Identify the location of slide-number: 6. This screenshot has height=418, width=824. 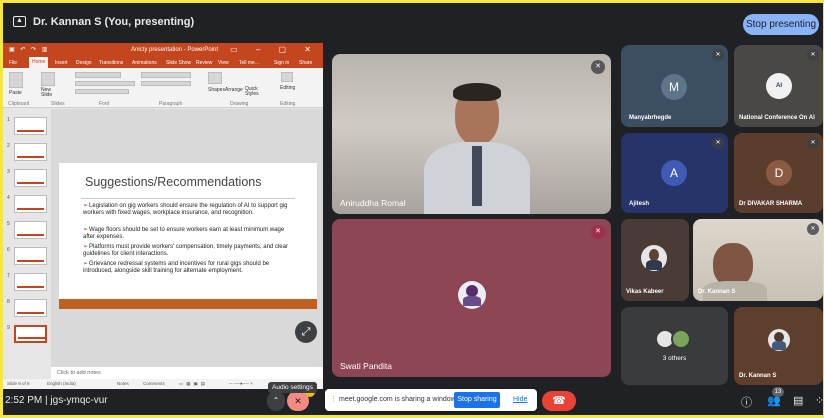
(8, 250).